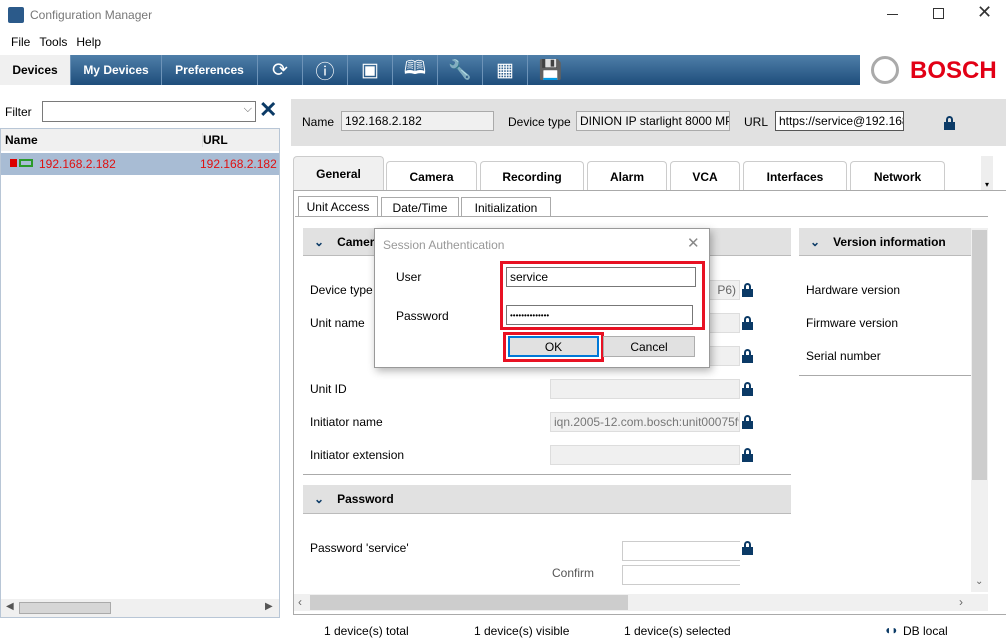 This screenshot has width=1006, height=640. What do you see at coordinates (705, 176) in the screenshot?
I see `tab-vca: VCA` at bounding box center [705, 176].